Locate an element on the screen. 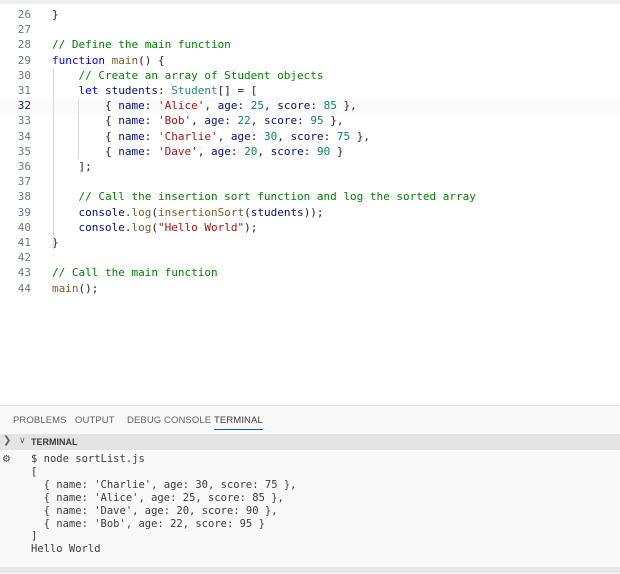 Image resolution: width=620 pixels, height=574 pixels. code-line: 35 { name: 'Dave', age: 20, score: 90 } is located at coordinates (310, 151).